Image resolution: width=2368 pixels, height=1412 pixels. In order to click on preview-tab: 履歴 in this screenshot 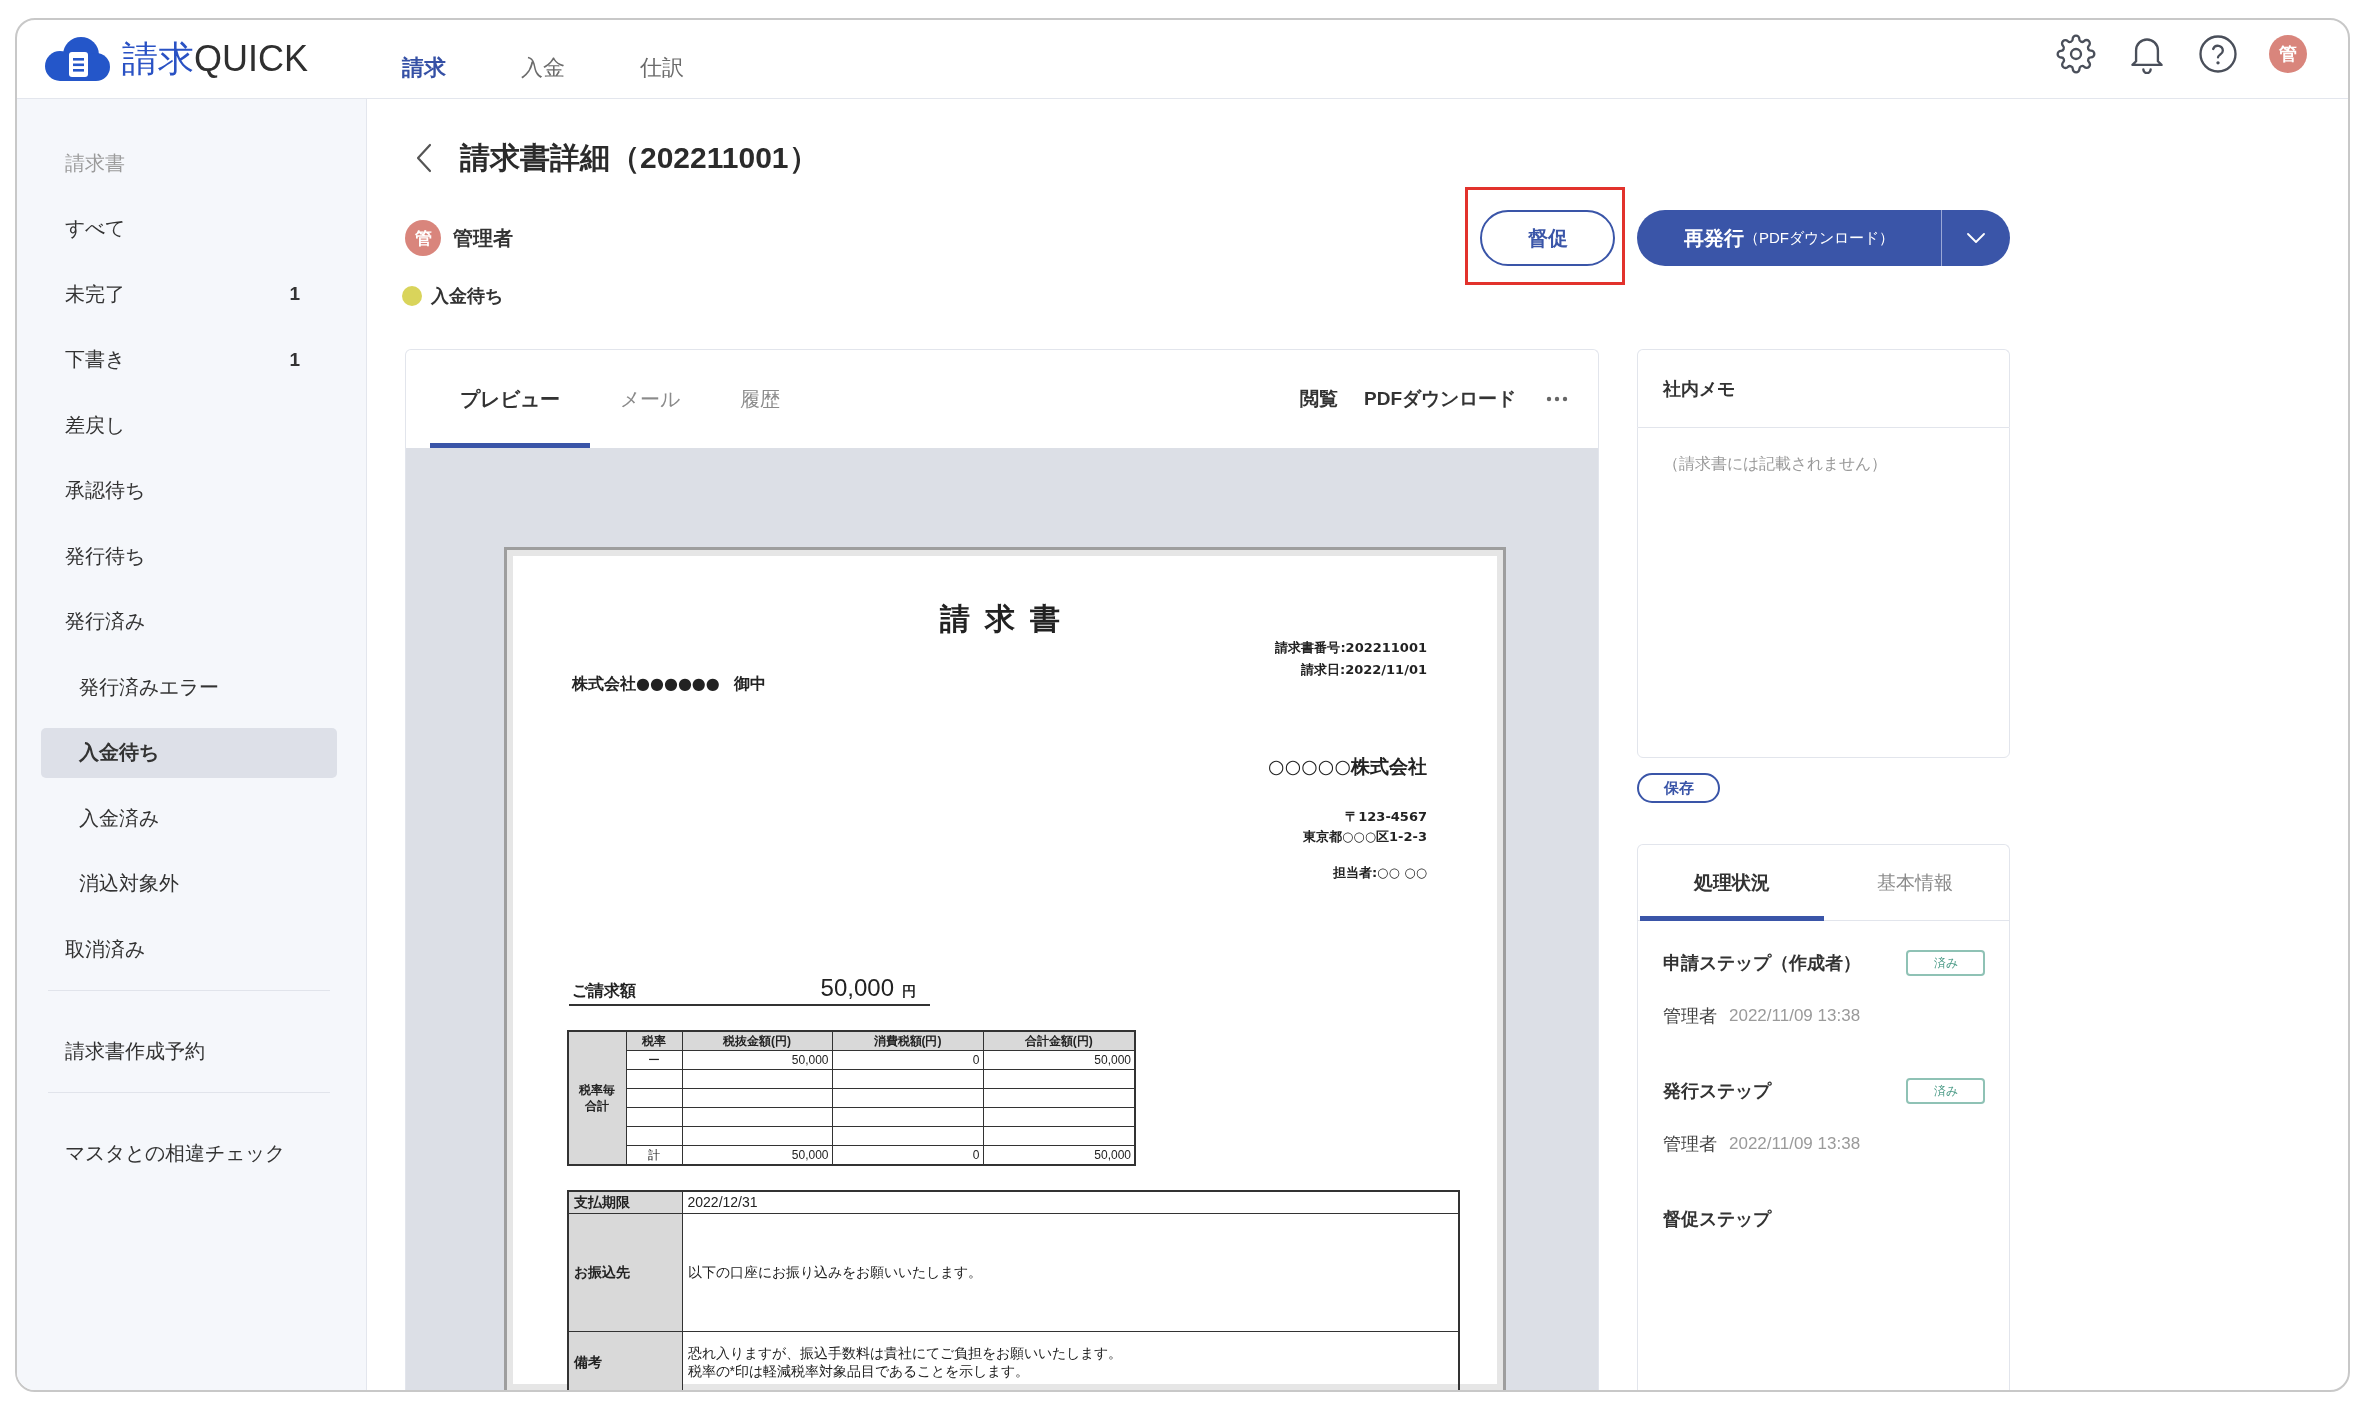, I will do `click(760, 399)`.